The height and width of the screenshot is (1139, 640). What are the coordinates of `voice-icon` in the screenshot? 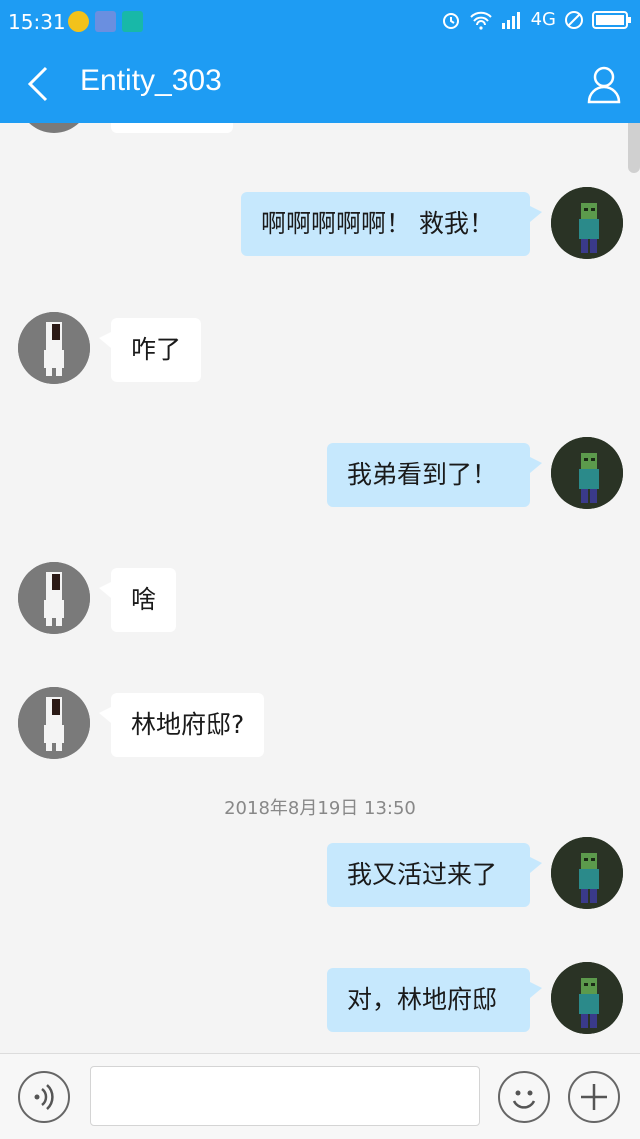 It's located at (44, 1097).